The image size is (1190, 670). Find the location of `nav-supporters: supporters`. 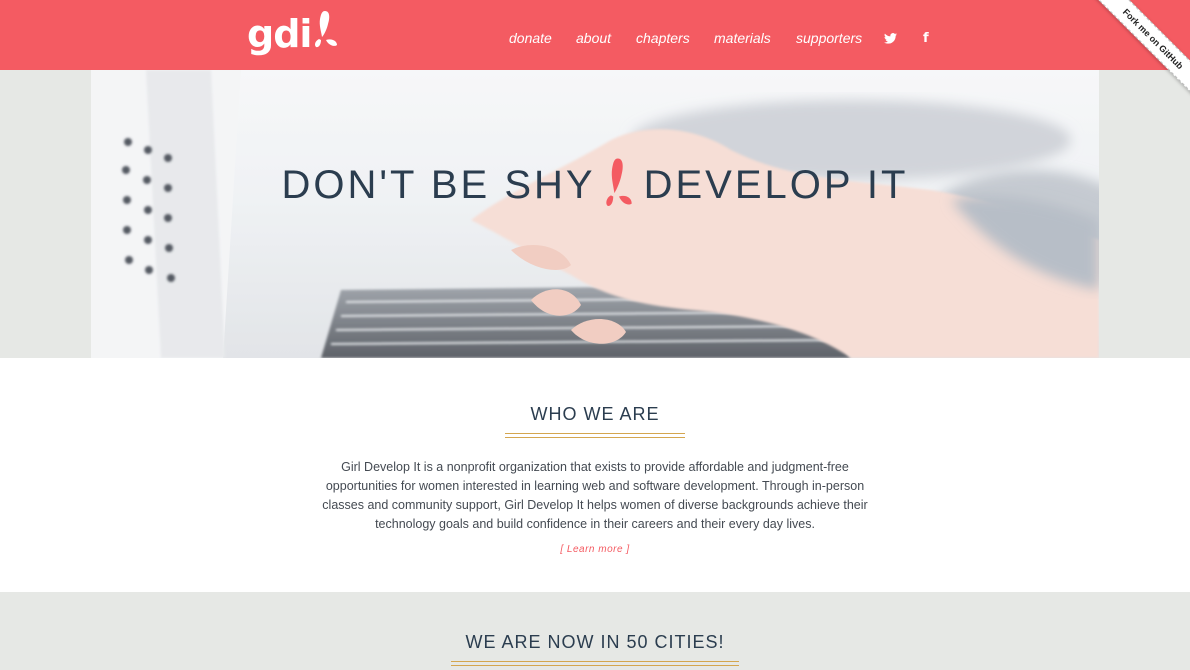

nav-supporters: supporters is located at coordinates (829, 38).